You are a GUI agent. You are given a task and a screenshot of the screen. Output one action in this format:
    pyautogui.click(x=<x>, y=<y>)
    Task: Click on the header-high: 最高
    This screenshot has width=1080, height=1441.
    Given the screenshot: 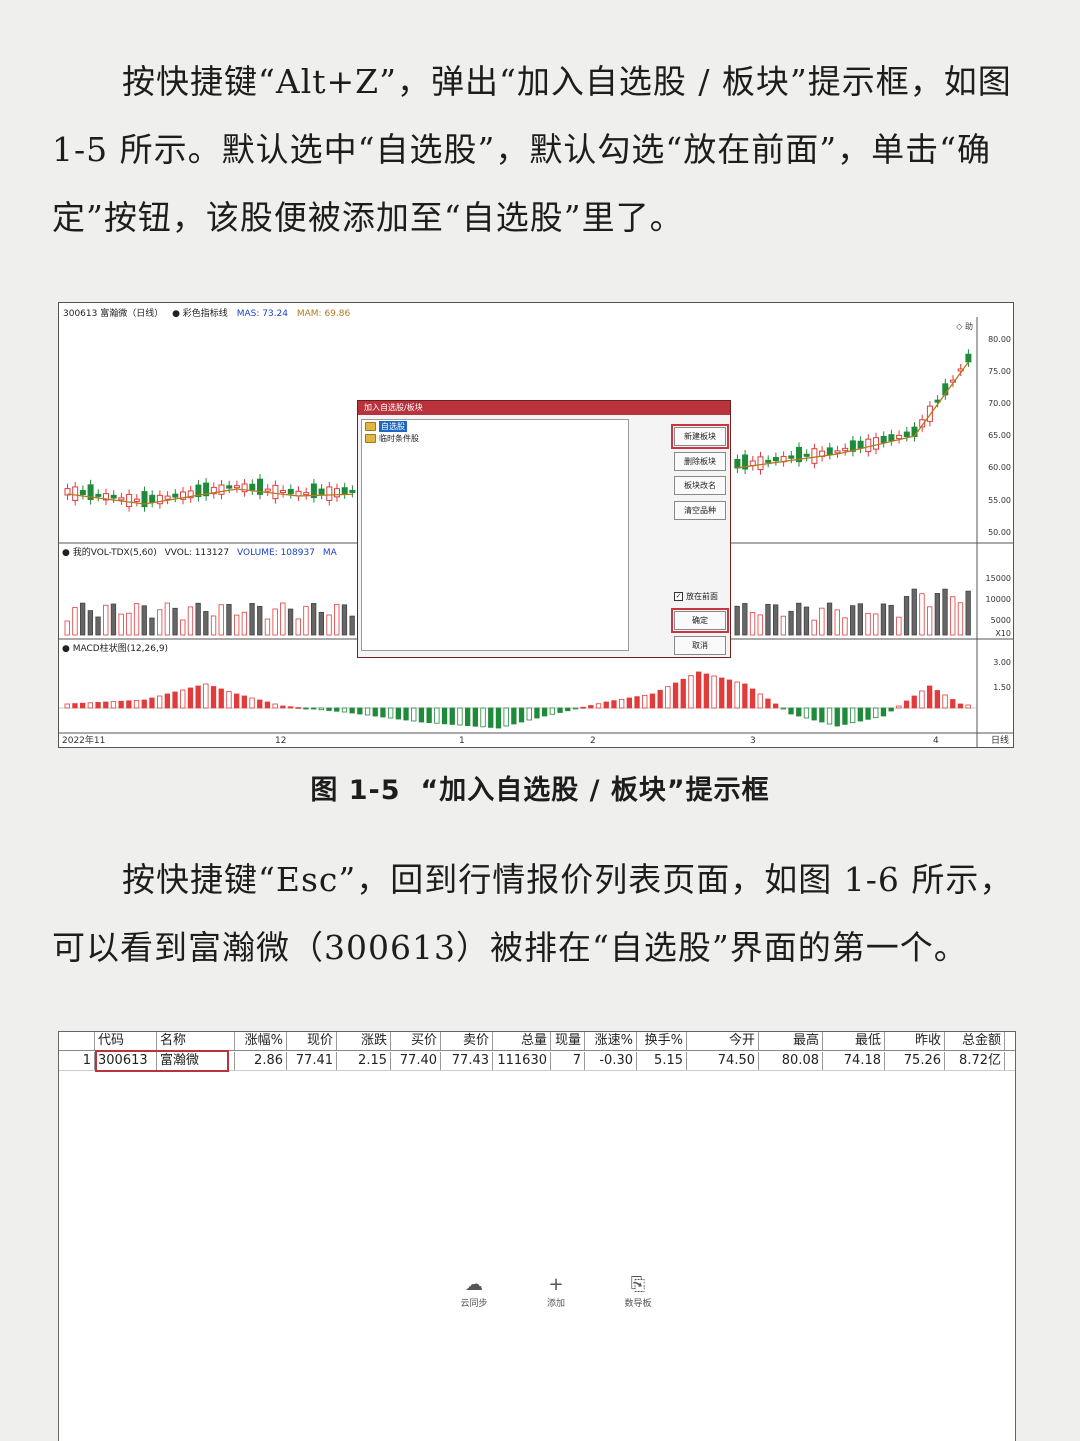 What is the action you would take?
    pyautogui.click(x=791, y=1041)
    